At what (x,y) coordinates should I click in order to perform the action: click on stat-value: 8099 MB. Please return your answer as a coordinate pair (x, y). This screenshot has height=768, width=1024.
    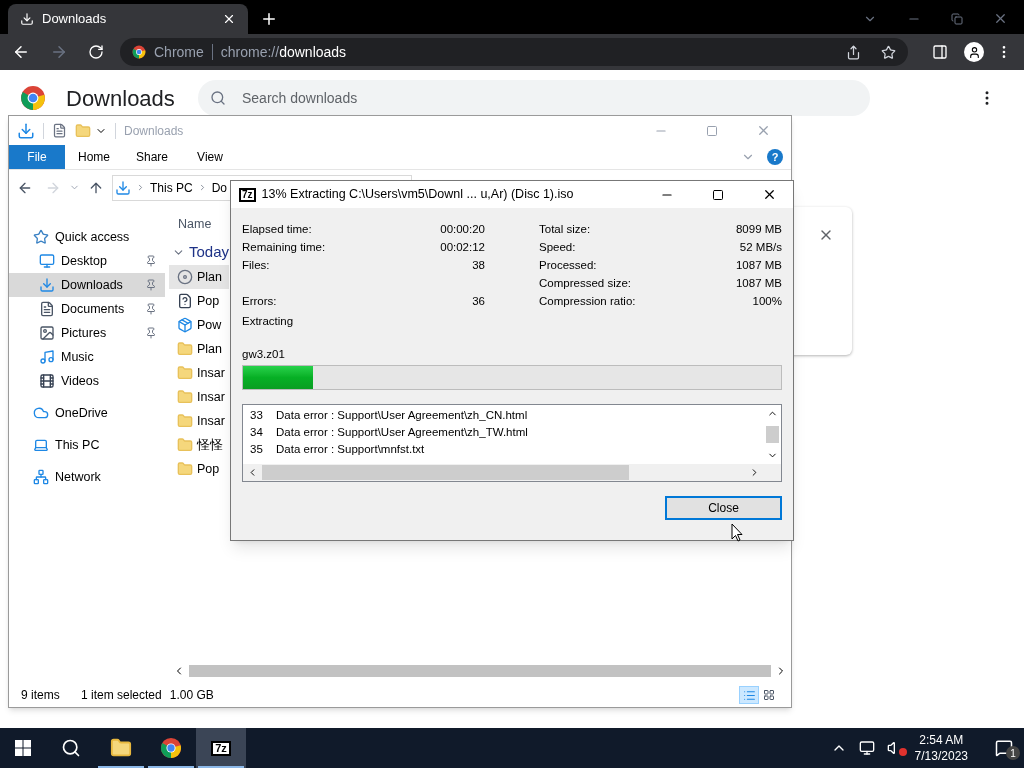
    Looking at the image, I should click on (758, 230).